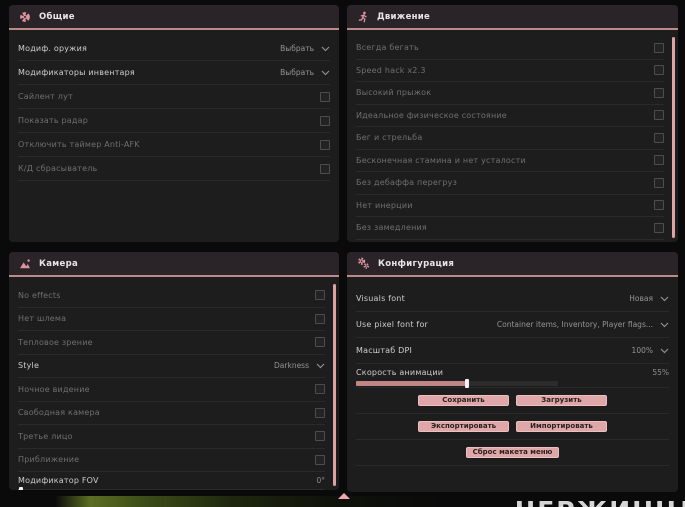 This screenshot has width=685, height=507. Describe the element at coordinates (431, 115) in the screenshot. I see `option-label: Идеальное физическое состояние` at that location.